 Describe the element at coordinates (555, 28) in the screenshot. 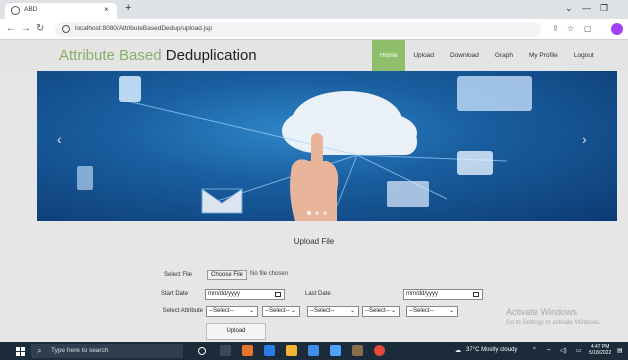

I see `share-icon: ⇪` at that location.